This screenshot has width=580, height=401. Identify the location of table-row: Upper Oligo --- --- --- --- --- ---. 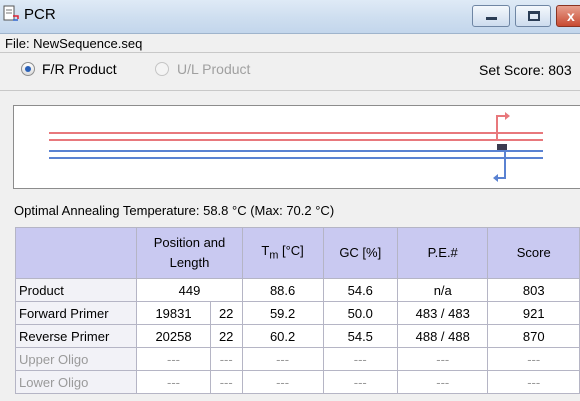
(297, 359).